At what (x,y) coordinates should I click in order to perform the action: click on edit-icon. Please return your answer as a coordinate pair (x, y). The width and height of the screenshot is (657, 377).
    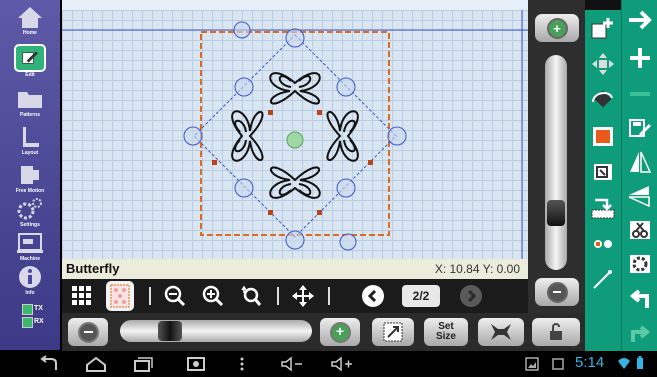
    Looking at the image, I should click on (30, 57).